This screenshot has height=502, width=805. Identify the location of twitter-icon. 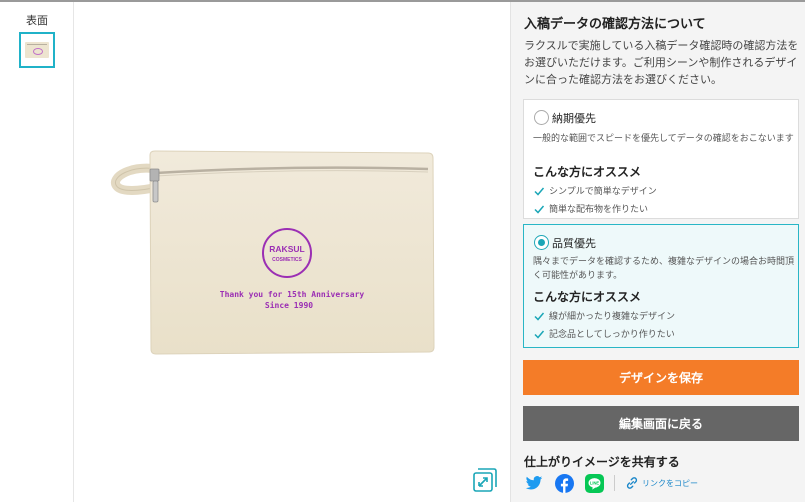
(534, 483).